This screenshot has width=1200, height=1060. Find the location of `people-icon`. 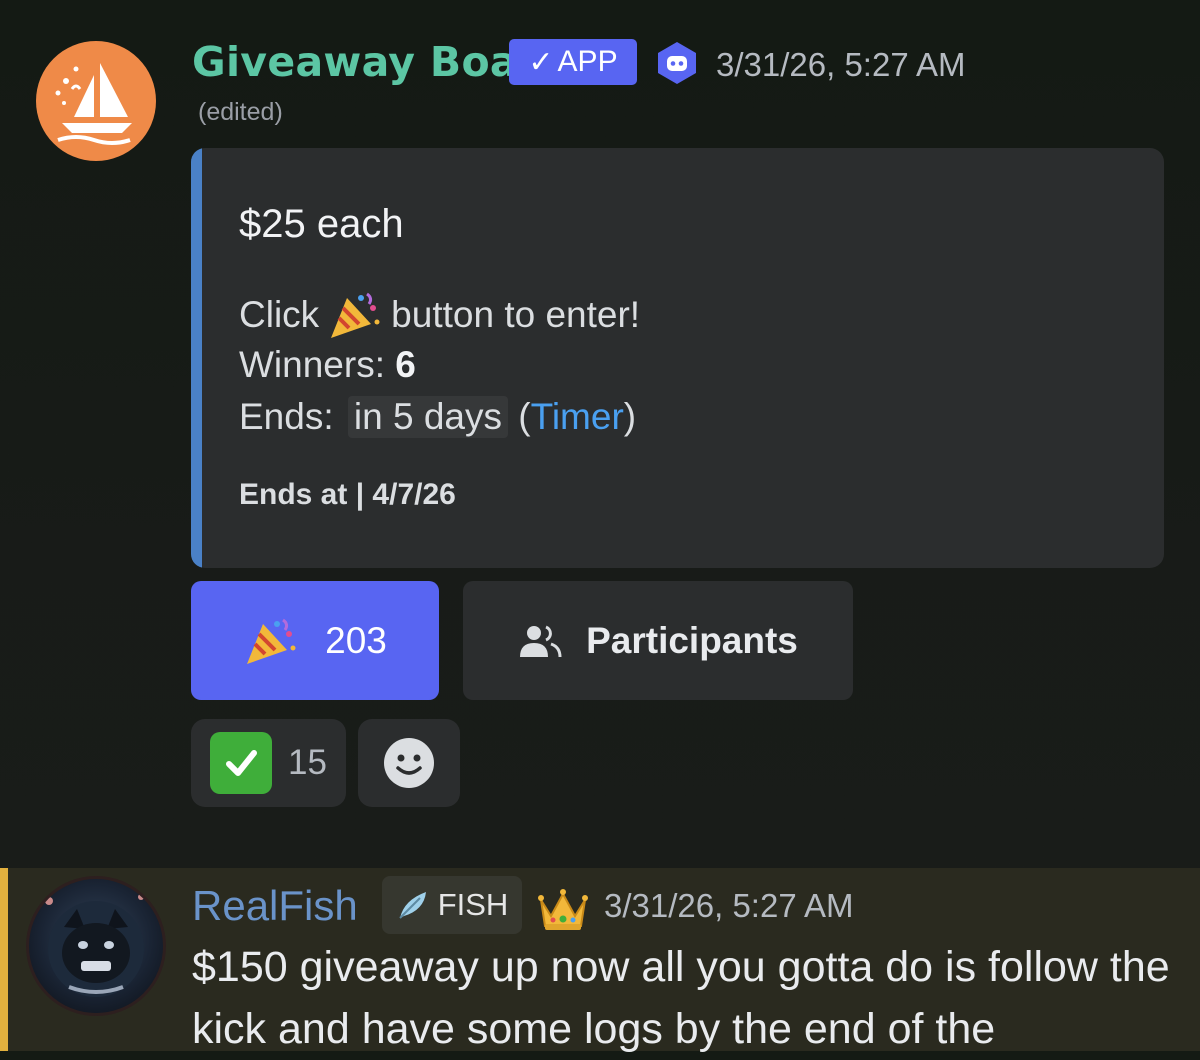

people-icon is located at coordinates (541, 641).